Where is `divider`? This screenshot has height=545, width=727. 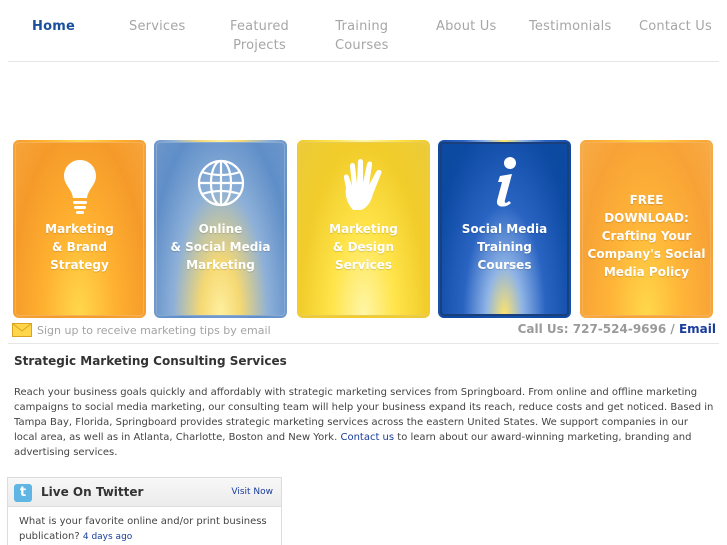 divider is located at coordinates (363, 343).